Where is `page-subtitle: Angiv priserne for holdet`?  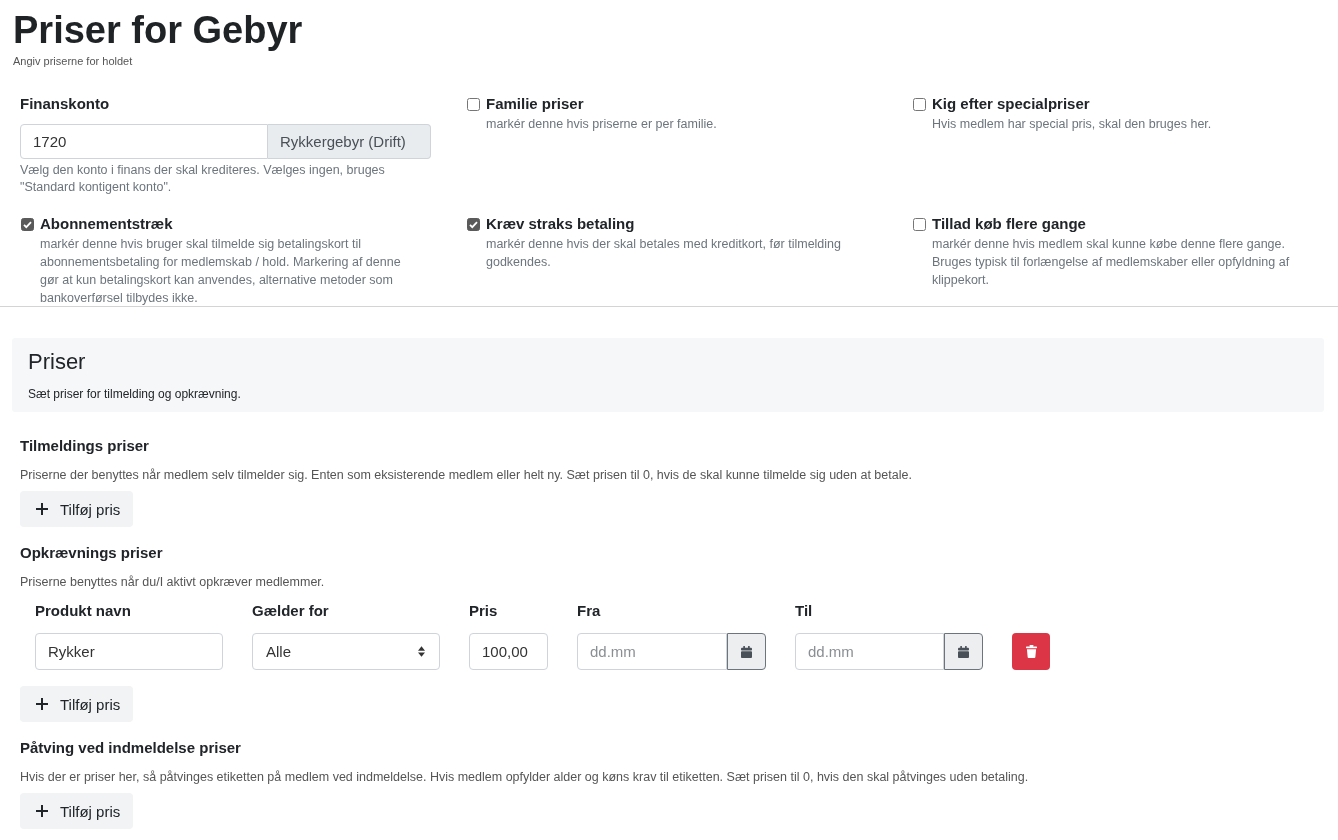
page-subtitle: Angiv priserne for holdet is located at coordinates (73, 61).